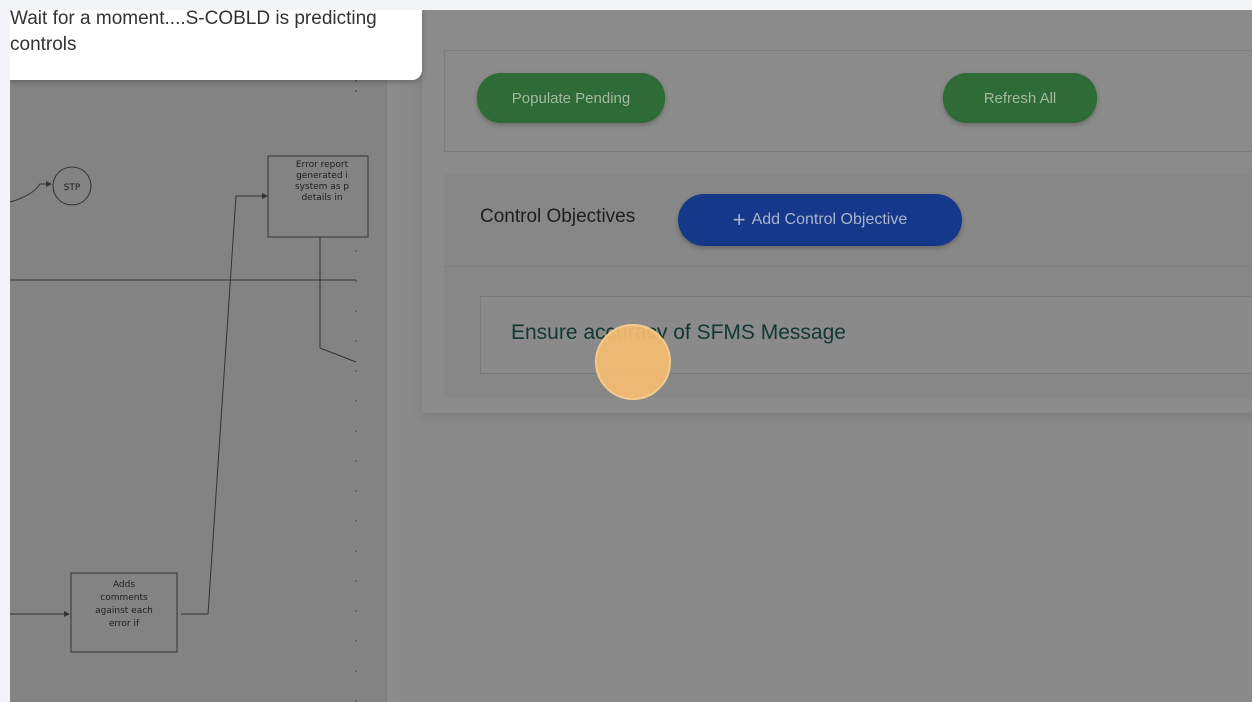 The image size is (1252, 702). Describe the element at coordinates (322, 176) in the screenshot. I see `svg-text: generated i` at that location.